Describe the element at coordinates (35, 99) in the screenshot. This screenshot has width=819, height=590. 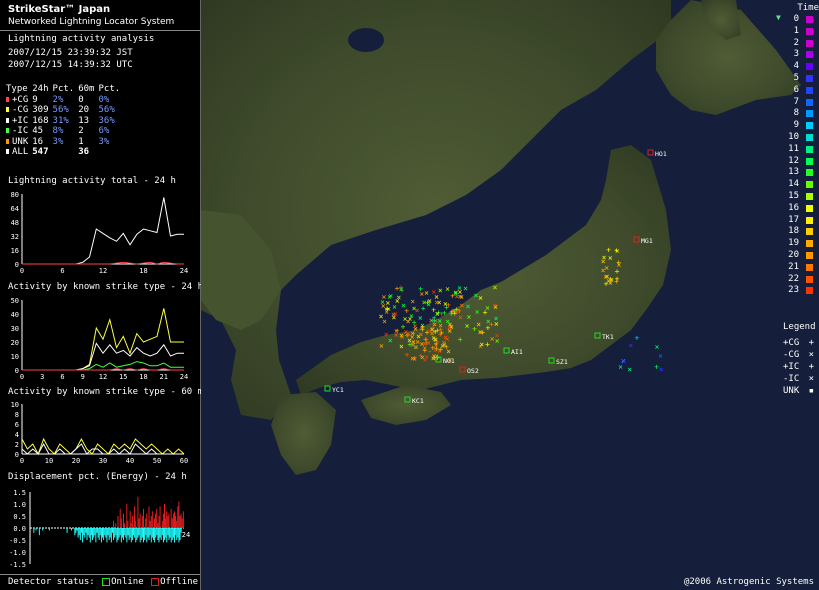
I see `count-24h: 9` at that location.